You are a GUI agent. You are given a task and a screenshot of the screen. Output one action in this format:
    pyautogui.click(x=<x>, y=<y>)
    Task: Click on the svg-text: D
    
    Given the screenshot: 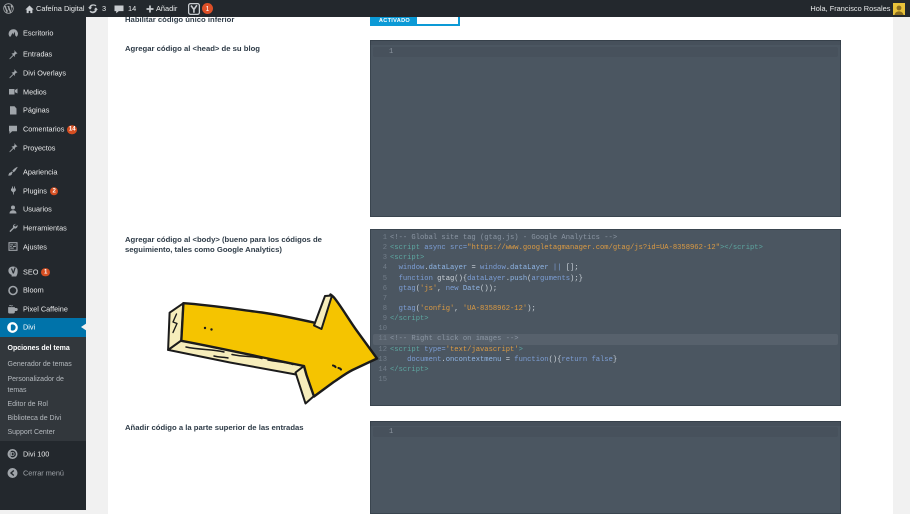 What is the action you would take?
    pyautogui.click(x=13, y=455)
    